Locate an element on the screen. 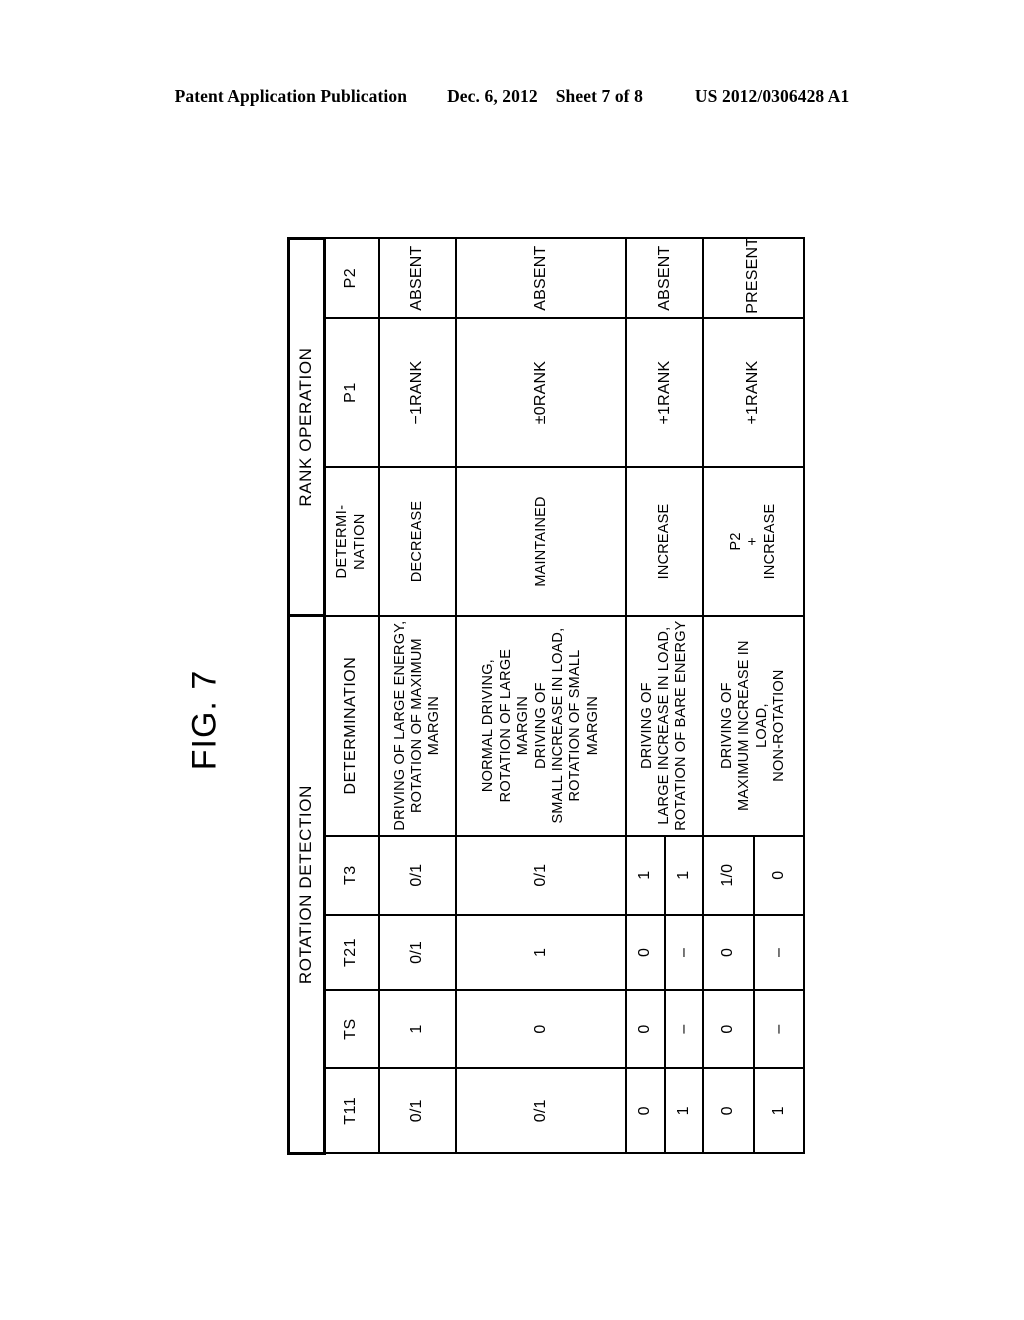  cell-rank-determination: P2 + INCREASE is located at coordinates (753, 541).